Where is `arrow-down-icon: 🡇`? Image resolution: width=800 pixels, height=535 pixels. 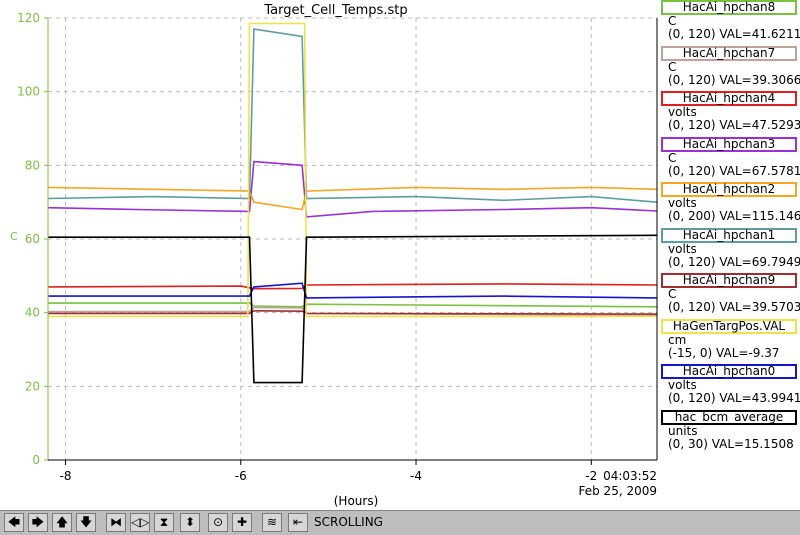 arrow-down-icon: 🡇 is located at coordinates (86, 522).